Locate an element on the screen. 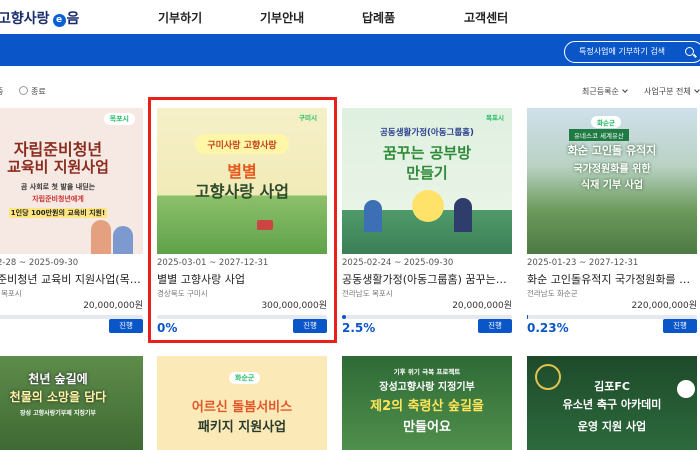 The width and height of the screenshot is (700, 450). project-search-label: 특정사업에 기부하기 검색 is located at coordinates (622, 51).